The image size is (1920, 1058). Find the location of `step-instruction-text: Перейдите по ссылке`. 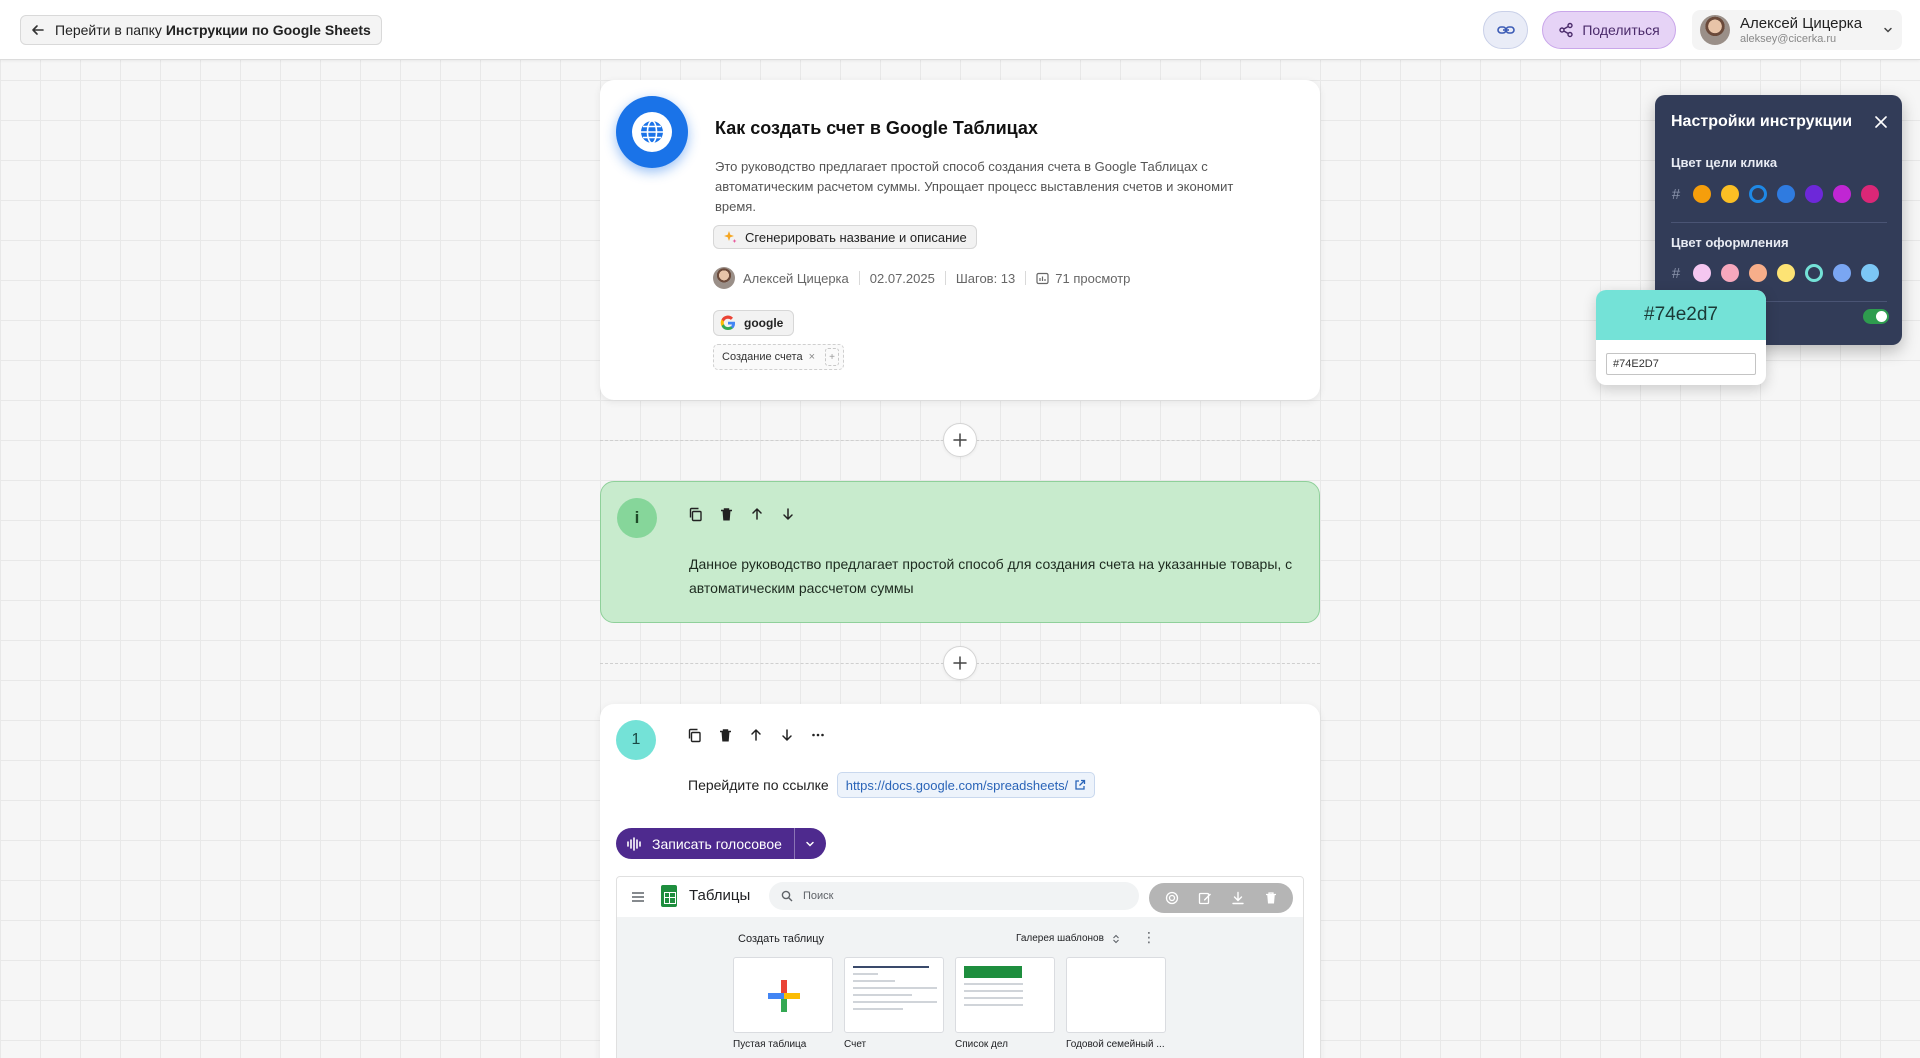

step-instruction-text: Перейдите по ссылке is located at coordinates (758, 785).